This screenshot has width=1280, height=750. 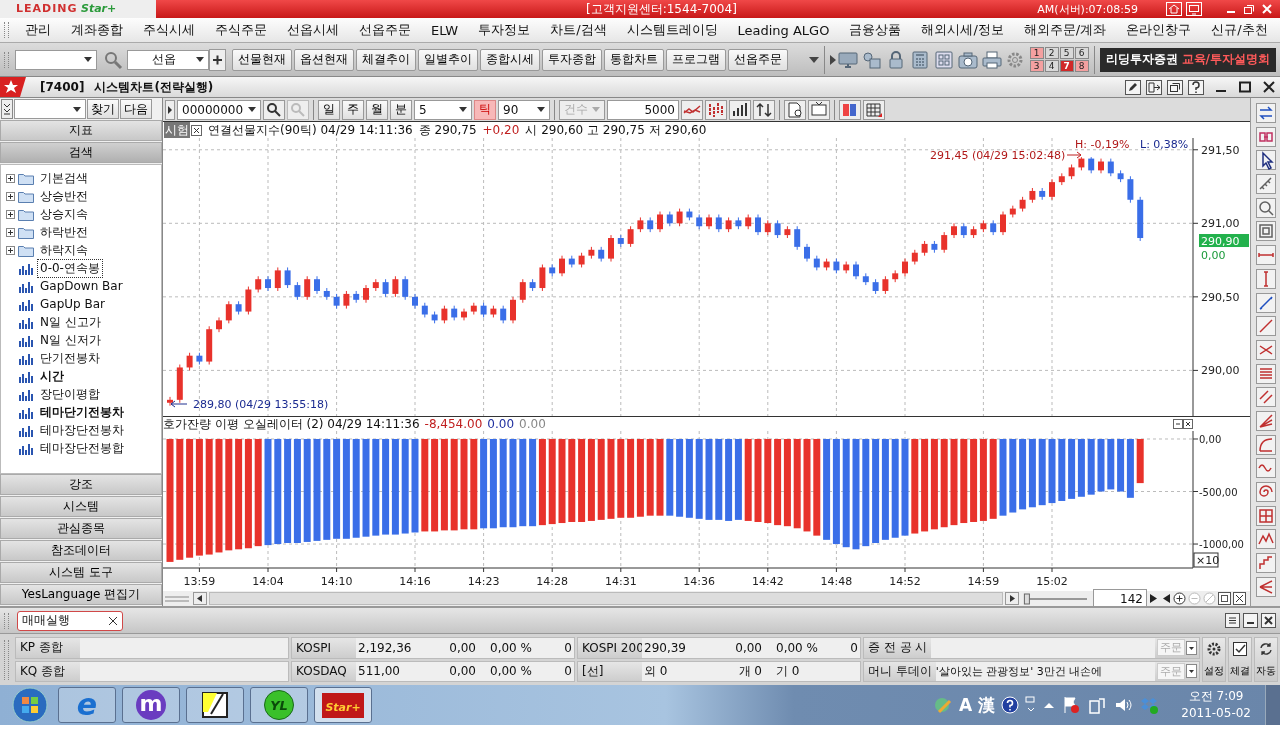 What do you see at coordinates (1141, 59) in the screenshot?
I see `banner-text: 리딩투자증권` at bounding box center [1141, 59].